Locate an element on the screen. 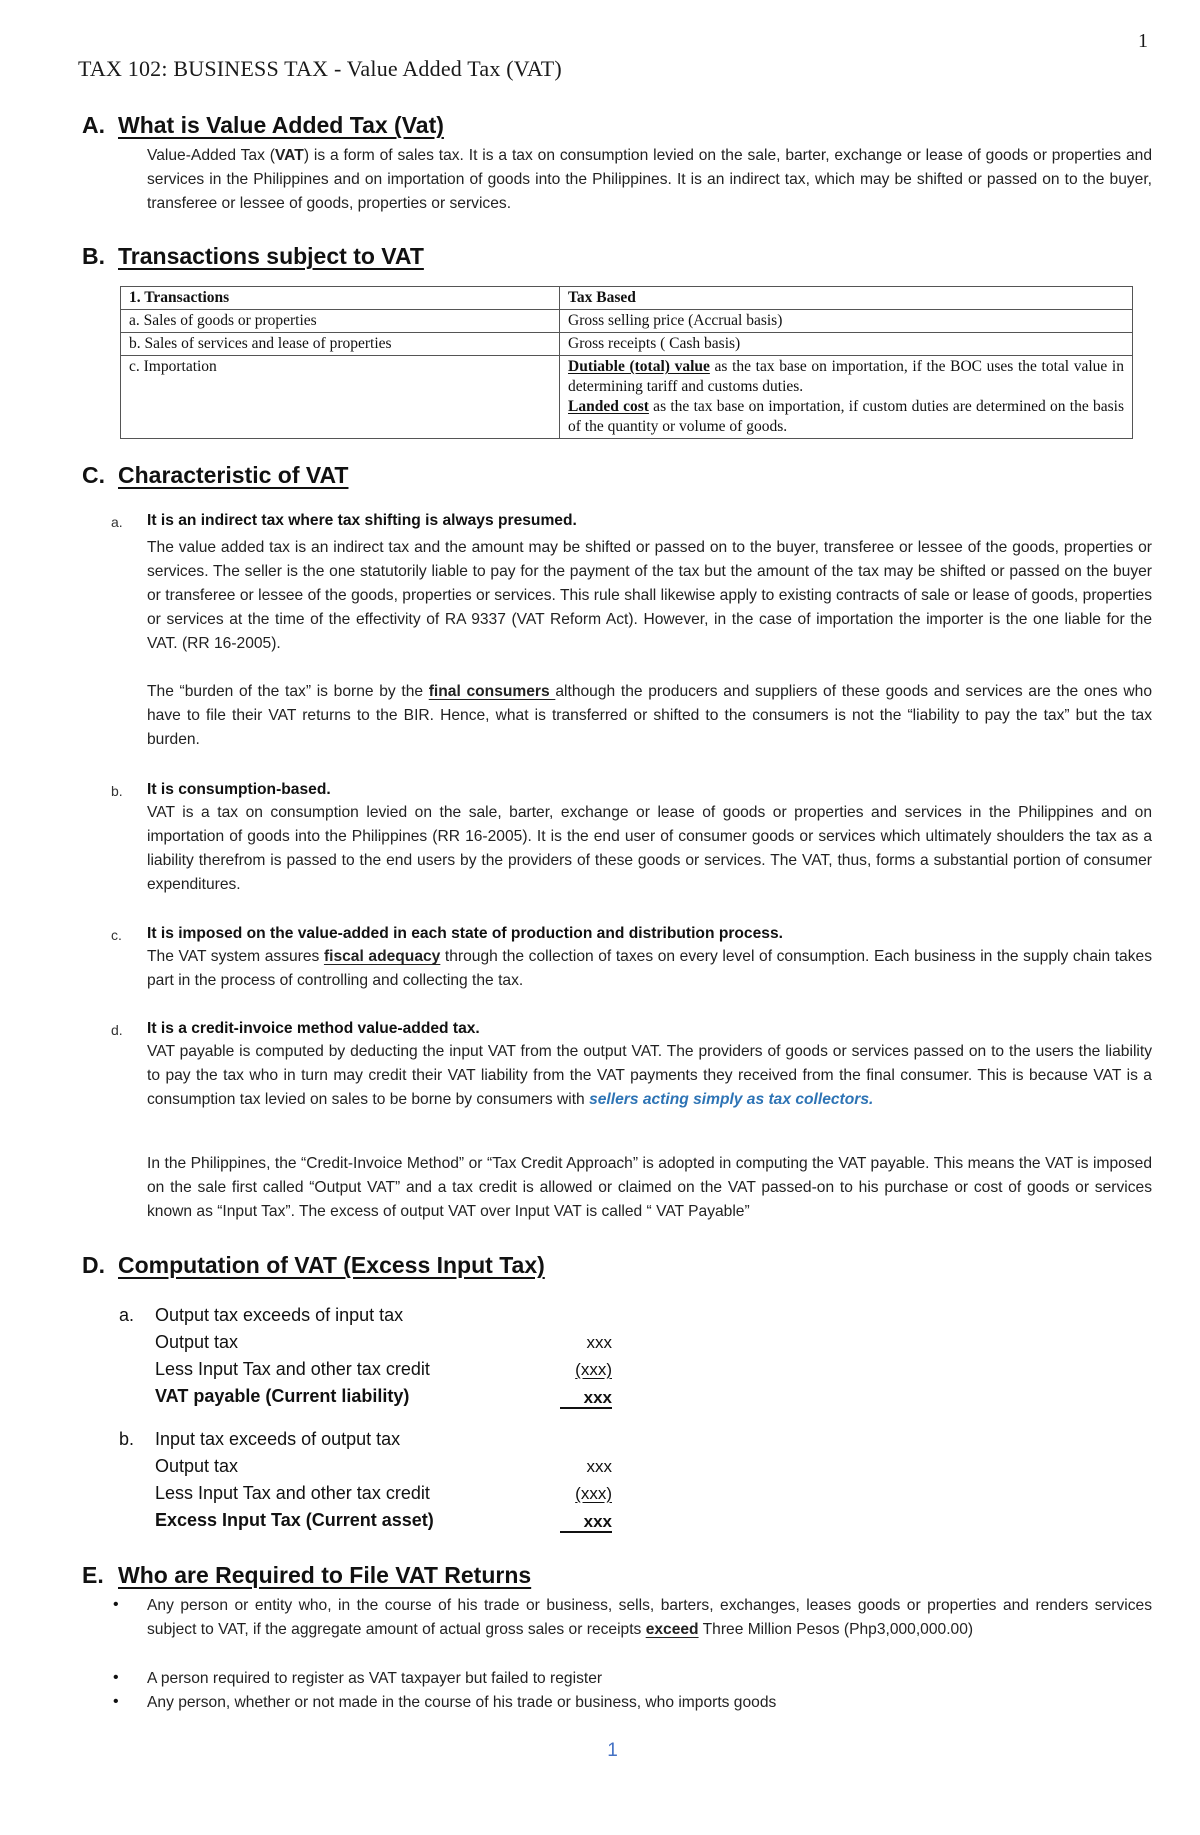  text-span: Value-Added Tax ( is located at coordinates (211, 155).